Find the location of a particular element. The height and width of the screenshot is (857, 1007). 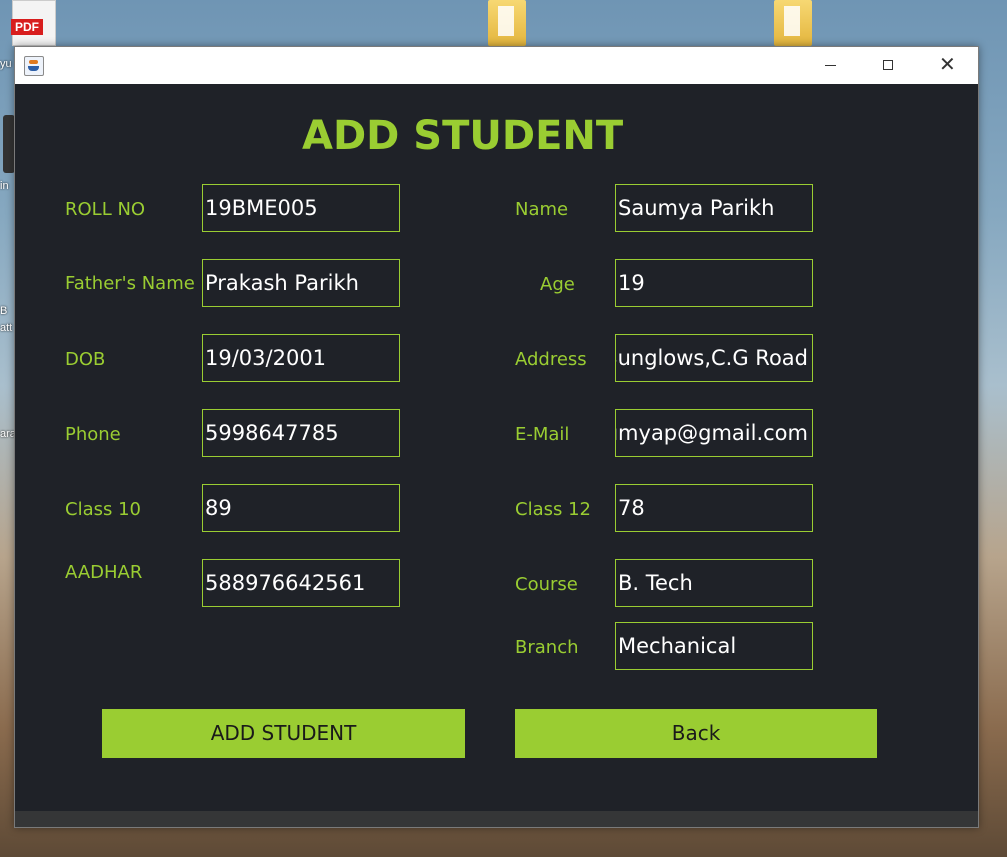

minimize-icon is located at coordinates (830, 65).